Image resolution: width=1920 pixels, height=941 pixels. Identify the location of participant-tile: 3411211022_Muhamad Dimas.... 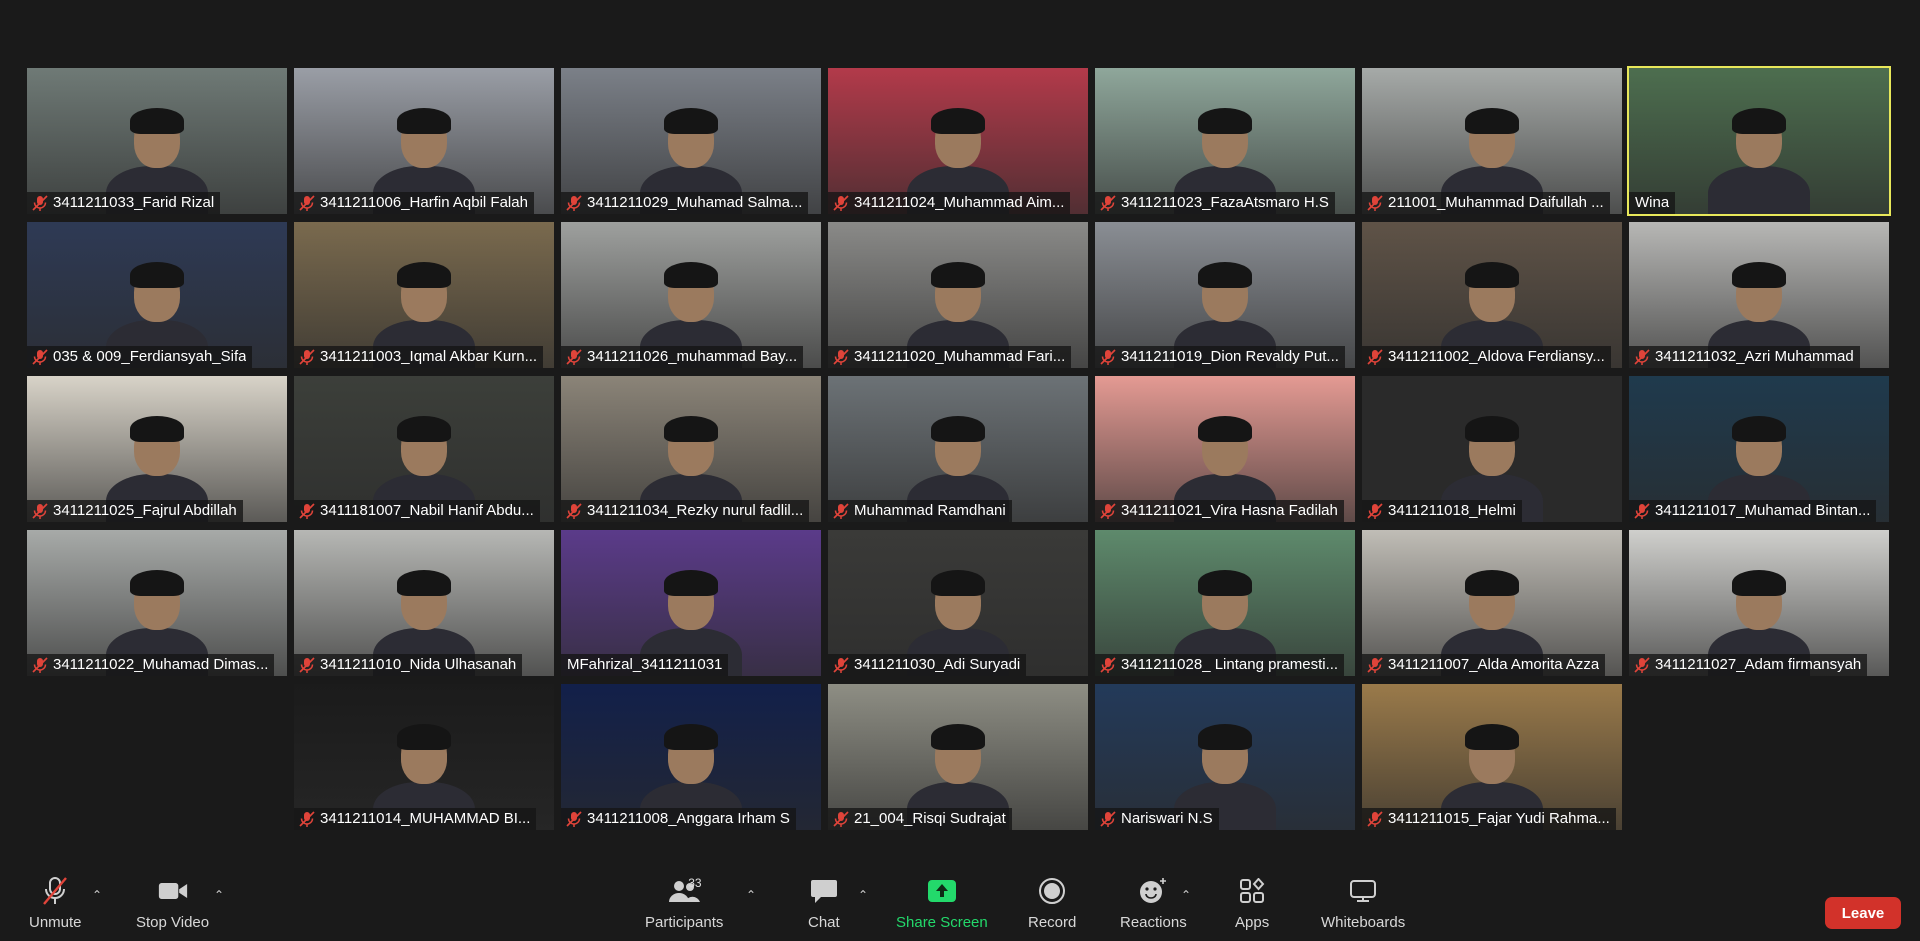
(157, 603).